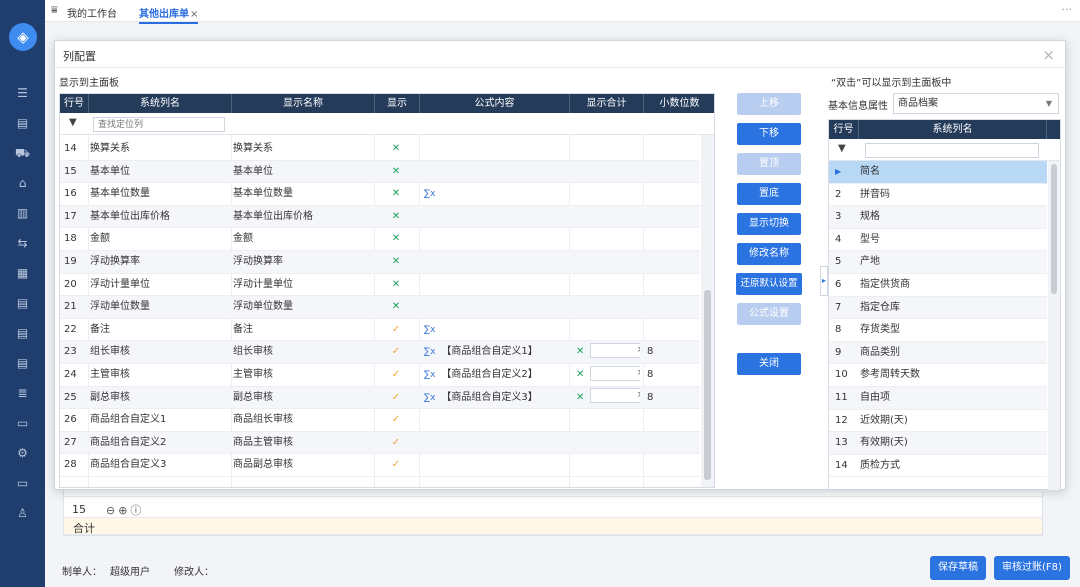 This screenshot has width=1080, height=587. Describe the element at coordinates (303, 420) in the screenshot. I see `display-name: 商品组长审核` at that location.